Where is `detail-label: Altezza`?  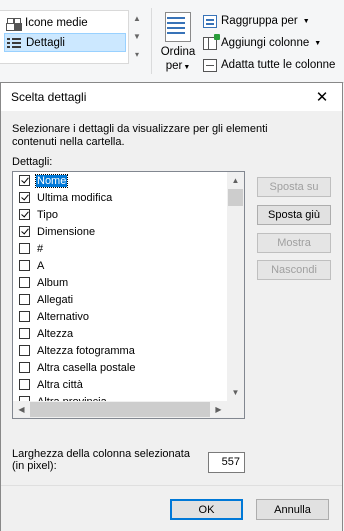
detail-label: Altezza is located at coordinates (55, 333).